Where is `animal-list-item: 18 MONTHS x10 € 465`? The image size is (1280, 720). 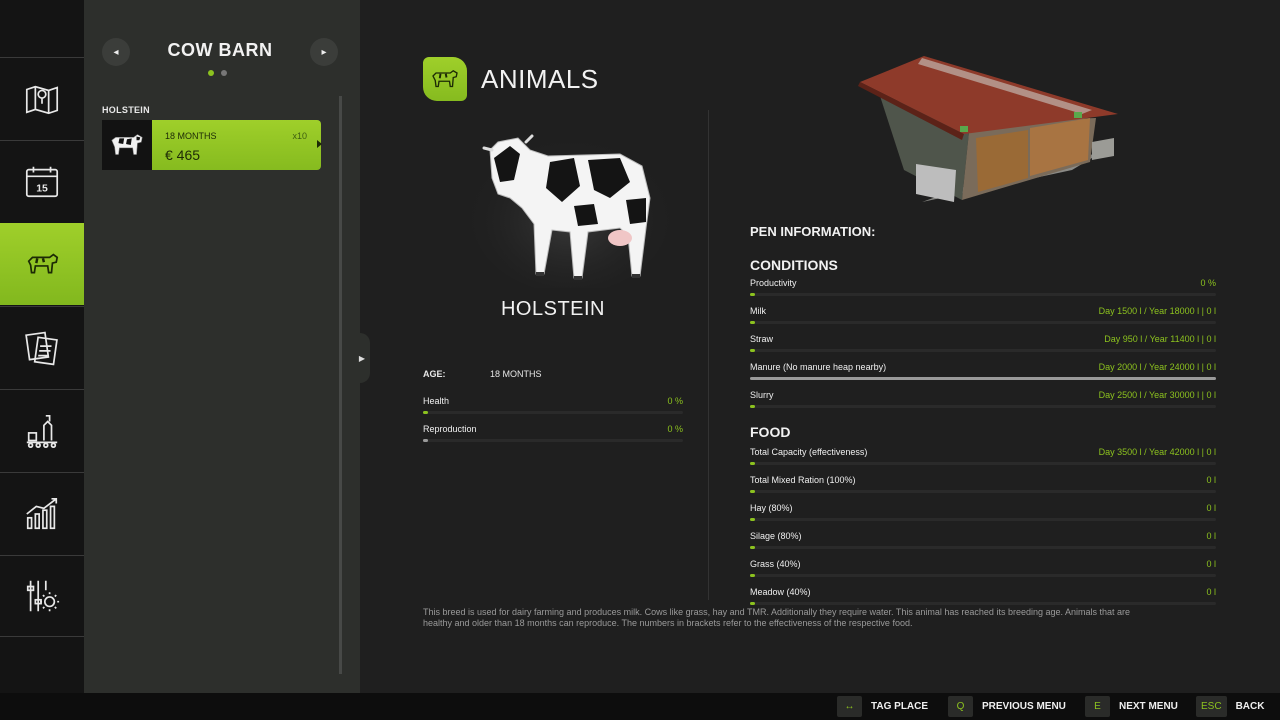 animal-list-item: 18 MONTHS x10 € 465 is located at coordinates (212, 145).